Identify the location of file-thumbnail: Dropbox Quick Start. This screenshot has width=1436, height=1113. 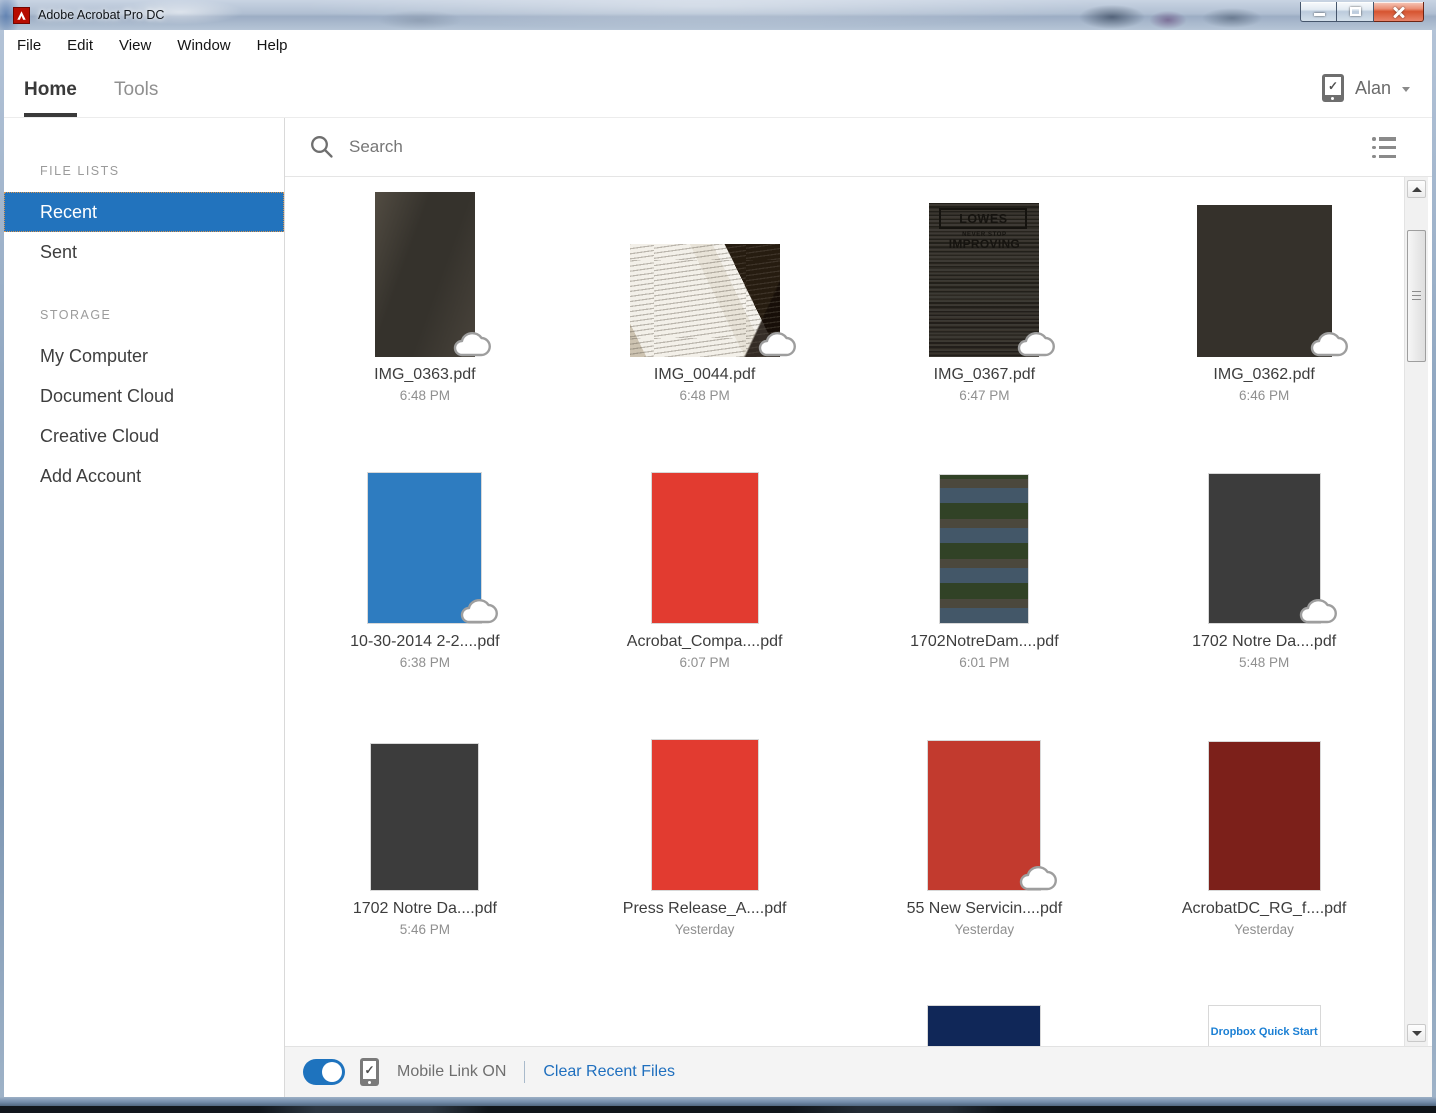
(1264, 1025).